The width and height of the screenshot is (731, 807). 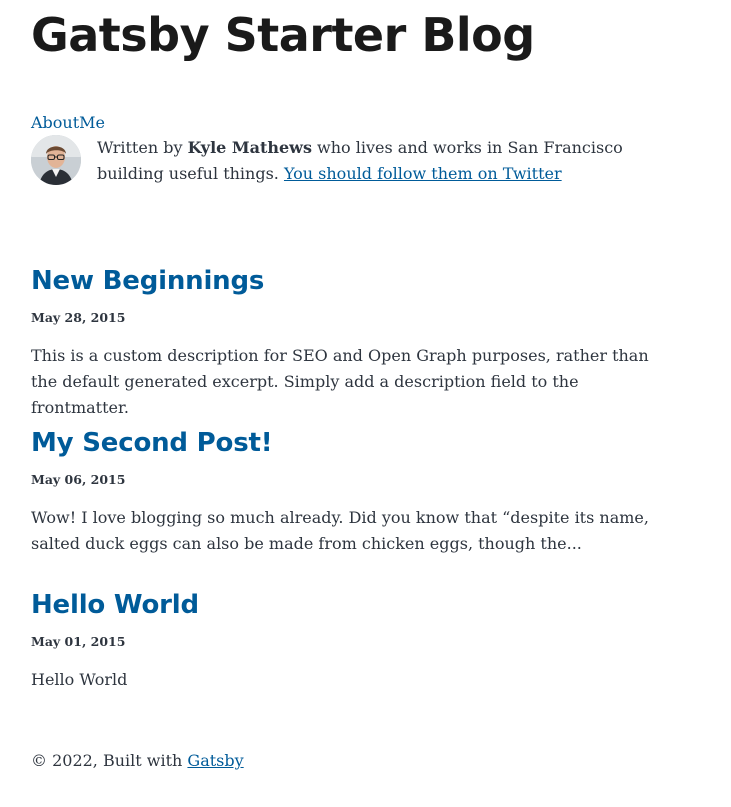 I want to click on post-date: May 06, 2015, so click(x=78, y=479).